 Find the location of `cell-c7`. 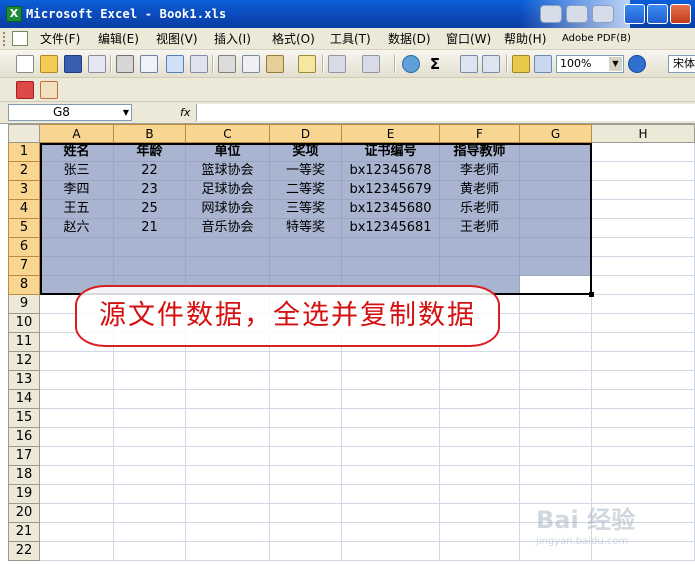

cell-c7 is located at coordinates (228, 266).